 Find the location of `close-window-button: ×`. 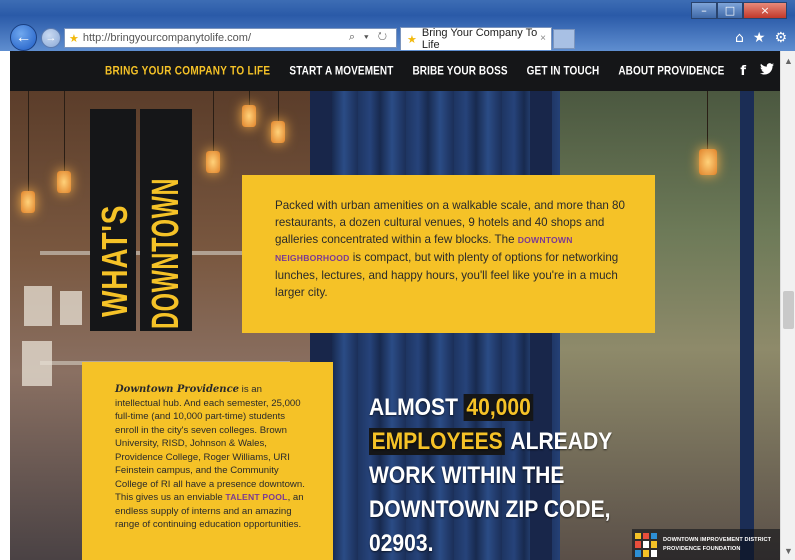

close-window-button: × is located at coordinates (765, 10).